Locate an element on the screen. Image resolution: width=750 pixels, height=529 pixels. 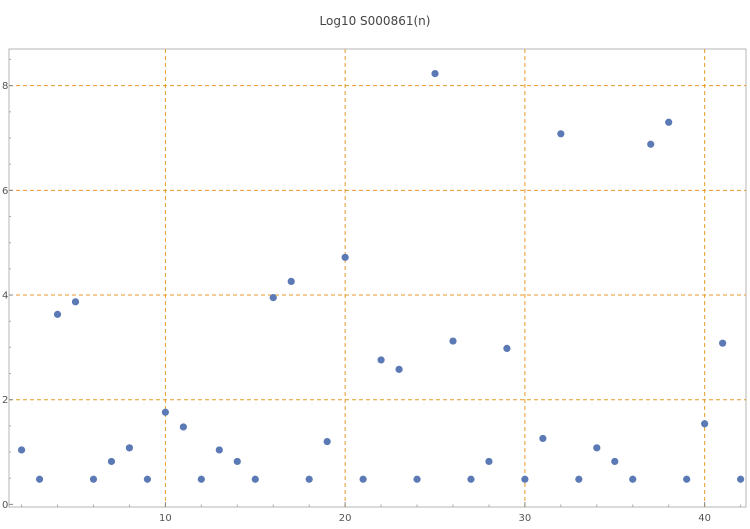
x-tick-label: 10 is located at coordinates (165, 518).